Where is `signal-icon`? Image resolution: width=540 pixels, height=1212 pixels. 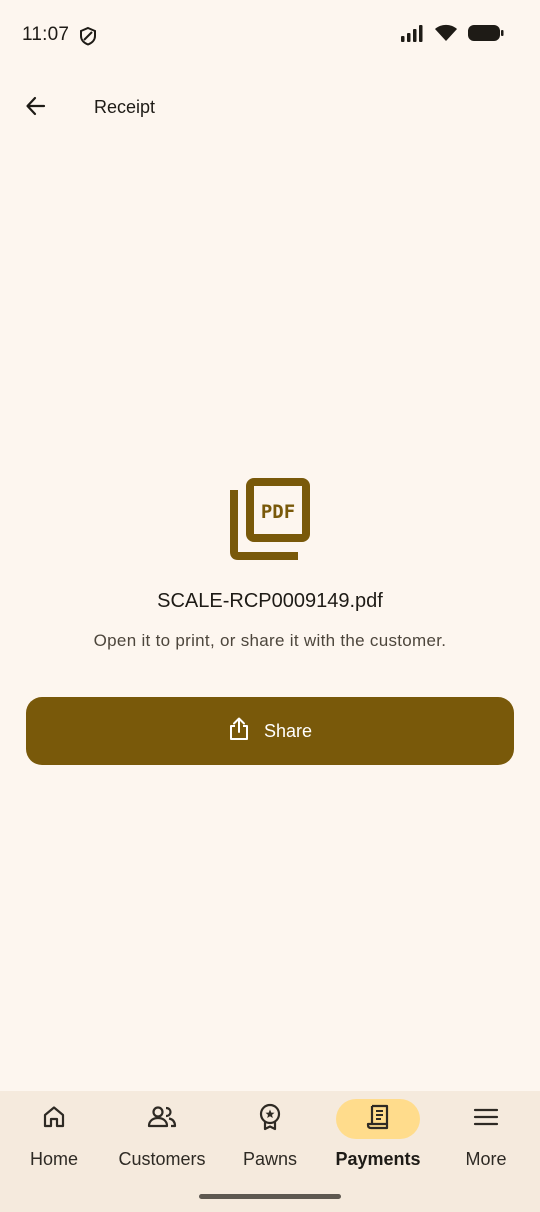
signal-icon is located at coordinates (412, 35).